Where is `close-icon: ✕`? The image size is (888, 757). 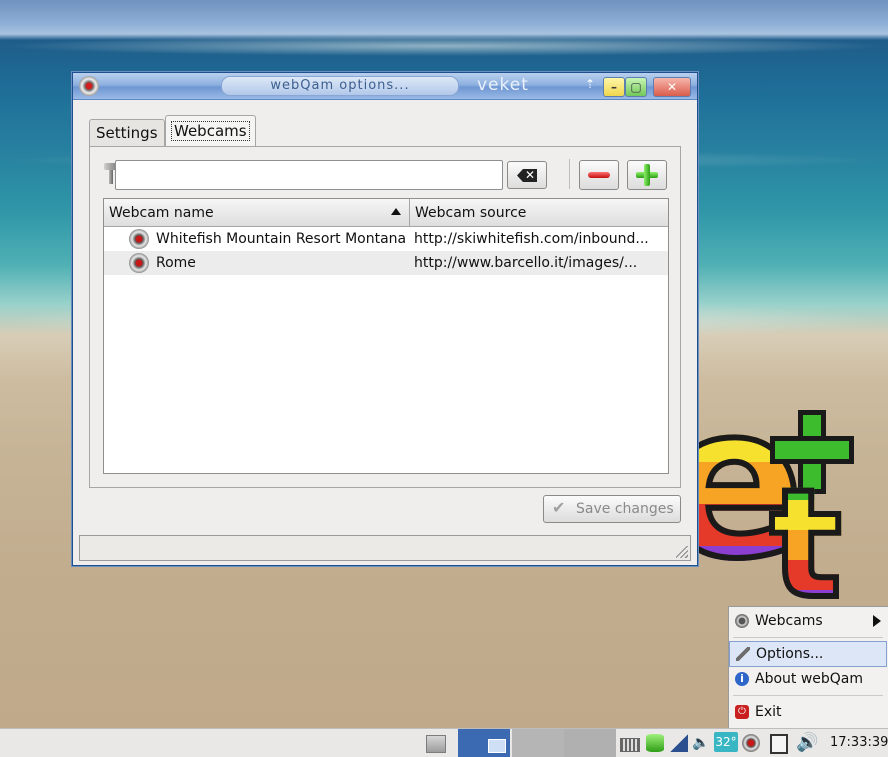 close-icon: ✕ is located at coordinates (672, 87).